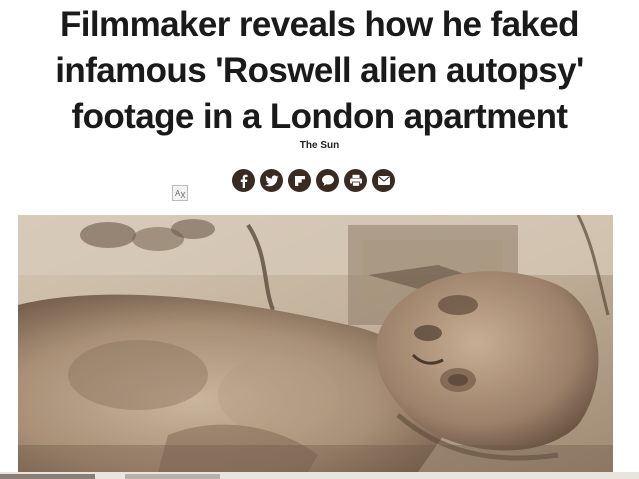 The height and width of the screenshot is (479, 639). I want to click on comment-share-button, so click(327, 180).